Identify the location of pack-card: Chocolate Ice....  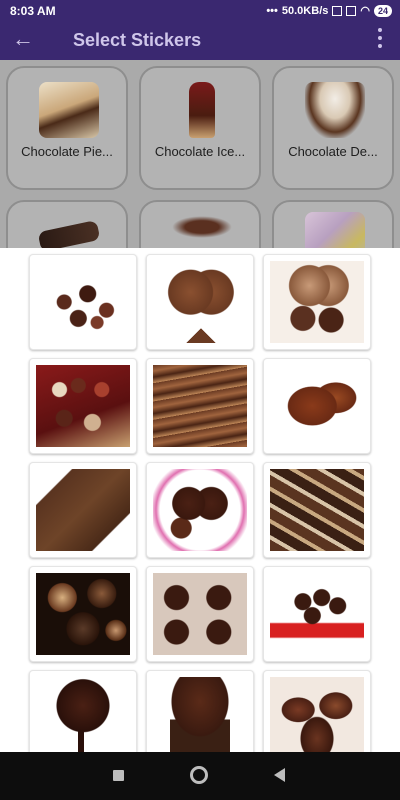
(200, 128).